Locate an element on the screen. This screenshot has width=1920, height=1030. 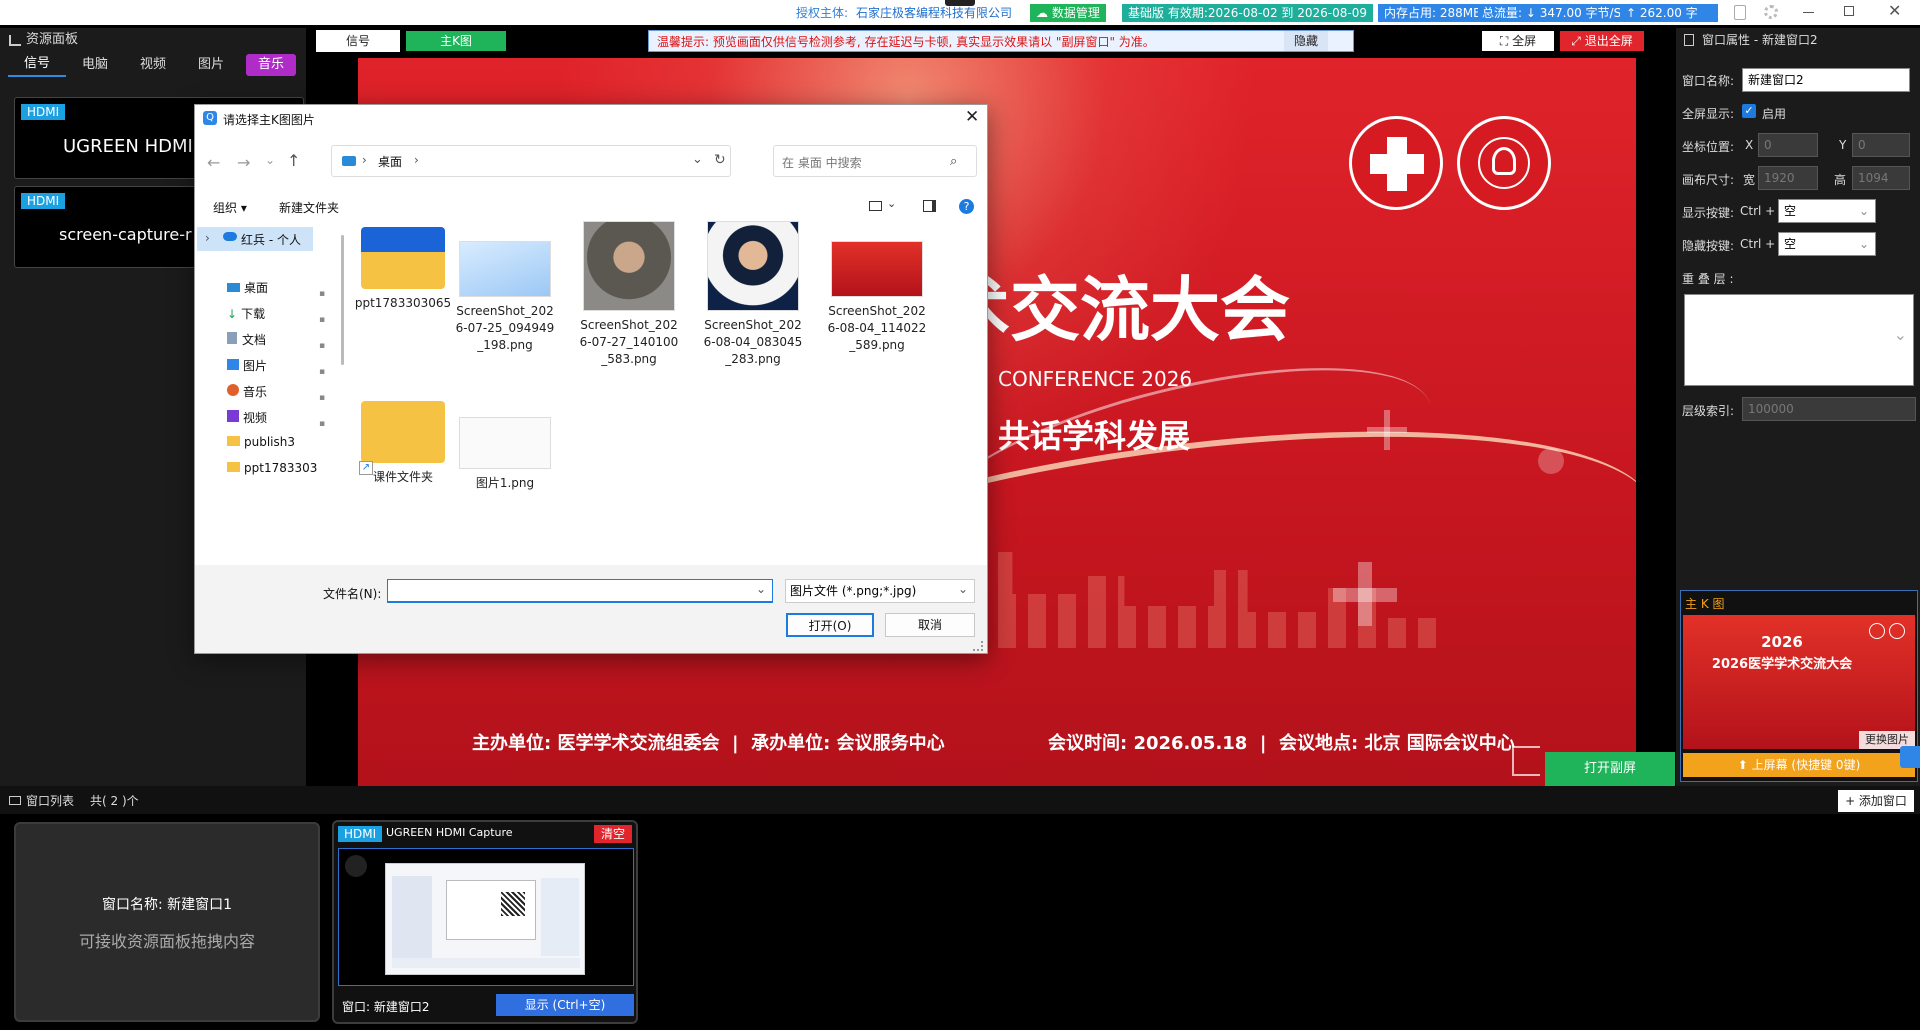
new-folder-button: 新建文件夹 is located at coordinates (309, 207).